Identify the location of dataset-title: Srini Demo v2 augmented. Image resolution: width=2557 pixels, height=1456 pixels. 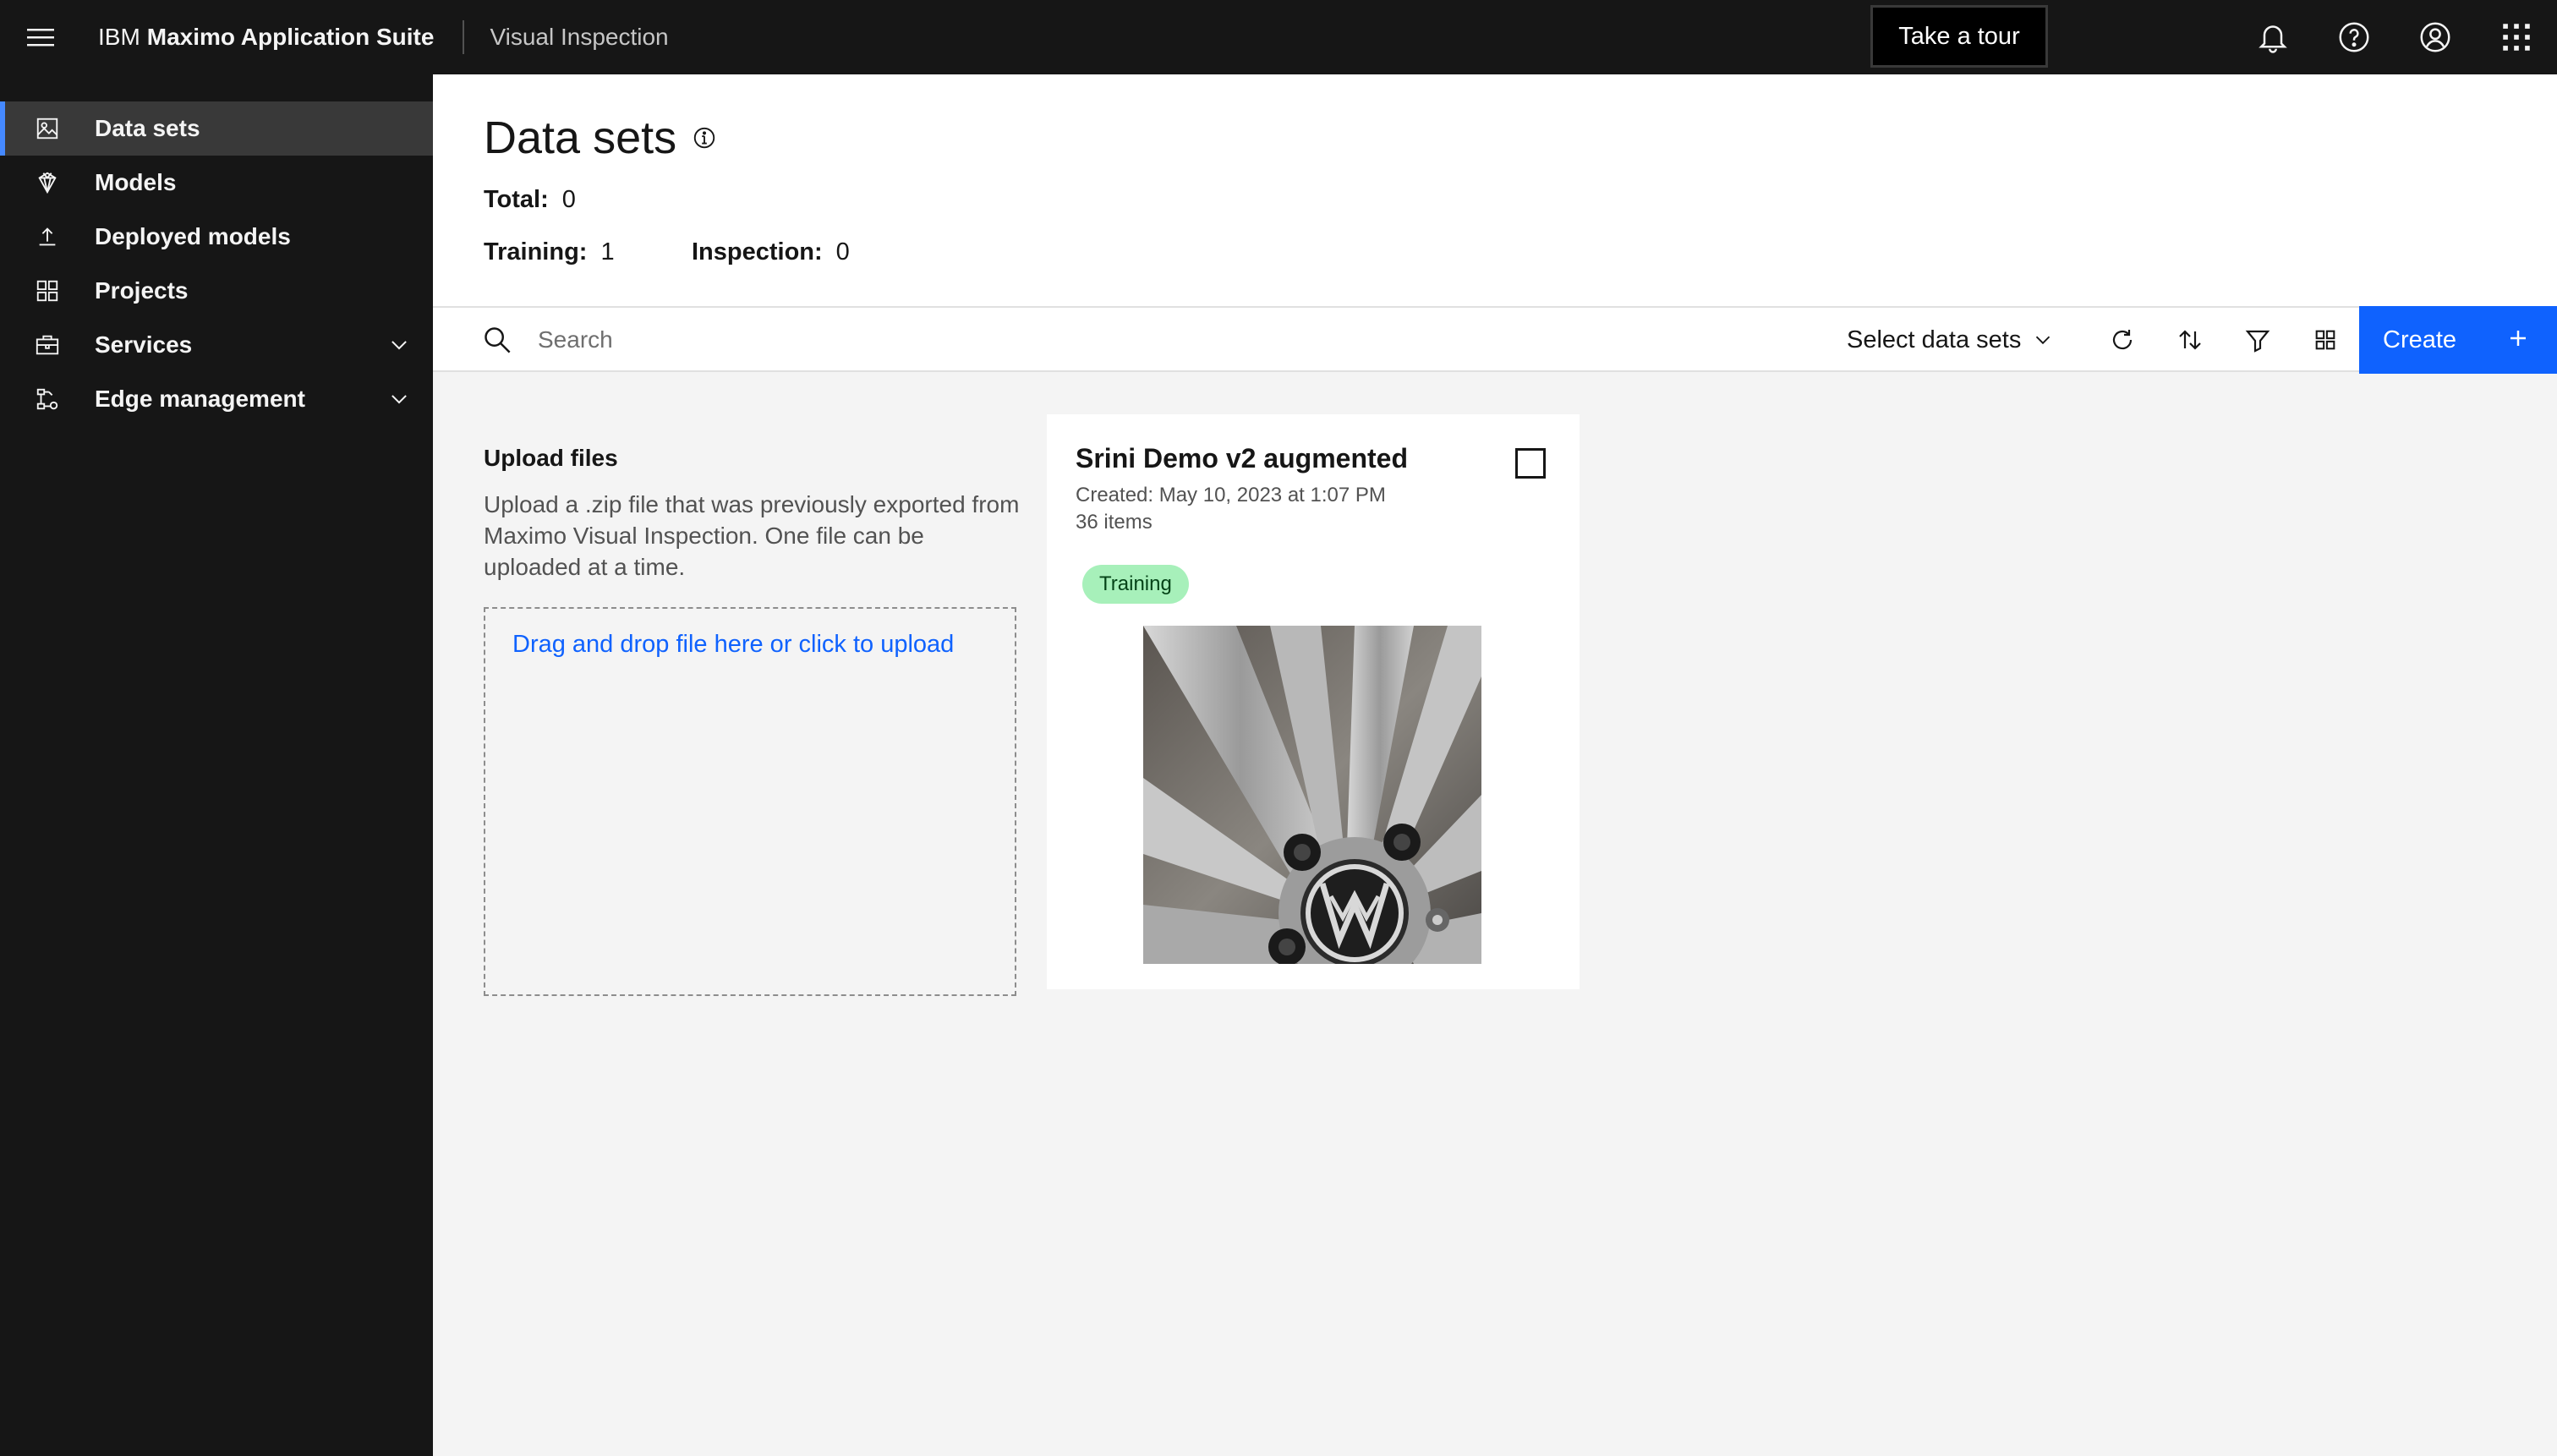
(1242, 458).